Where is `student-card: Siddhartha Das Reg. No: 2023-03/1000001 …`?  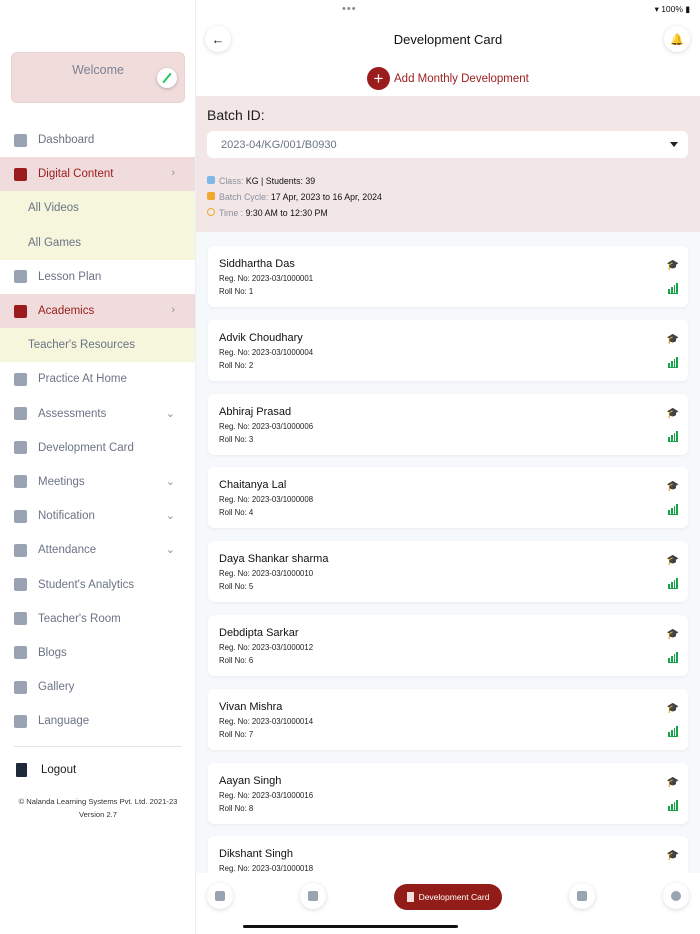
student-card: Siddhartha Das Reg. No: 2023-03/1000001 … is located at coordinates (448, 276).